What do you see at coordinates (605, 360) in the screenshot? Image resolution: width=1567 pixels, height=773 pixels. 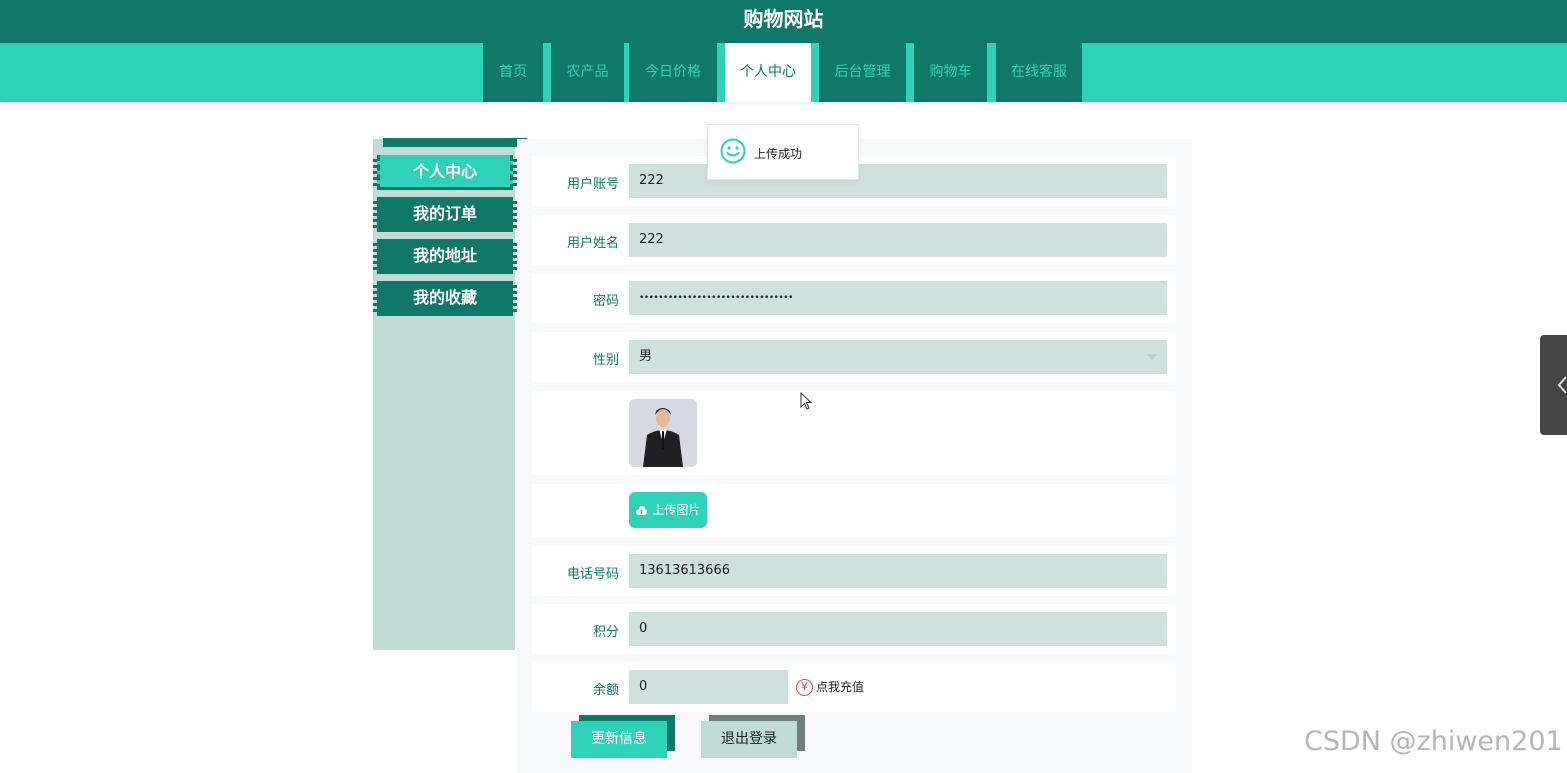 I see `gender-label: 性别` at bounding box center [605, 360].